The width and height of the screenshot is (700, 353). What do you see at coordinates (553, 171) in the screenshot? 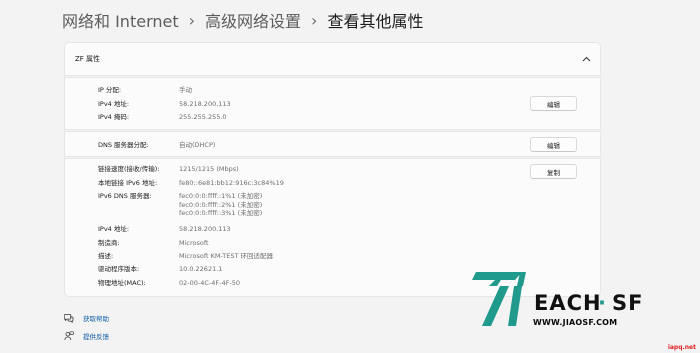
I see `copy-button: 复制` at bounding box center [553, 171].